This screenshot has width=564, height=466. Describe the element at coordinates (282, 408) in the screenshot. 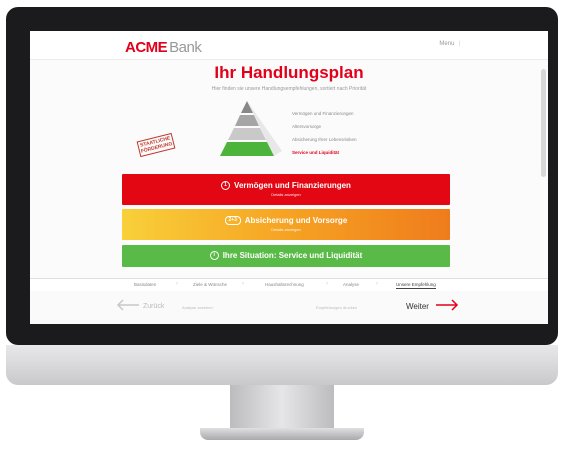

I see `monitor-stand` at that location.